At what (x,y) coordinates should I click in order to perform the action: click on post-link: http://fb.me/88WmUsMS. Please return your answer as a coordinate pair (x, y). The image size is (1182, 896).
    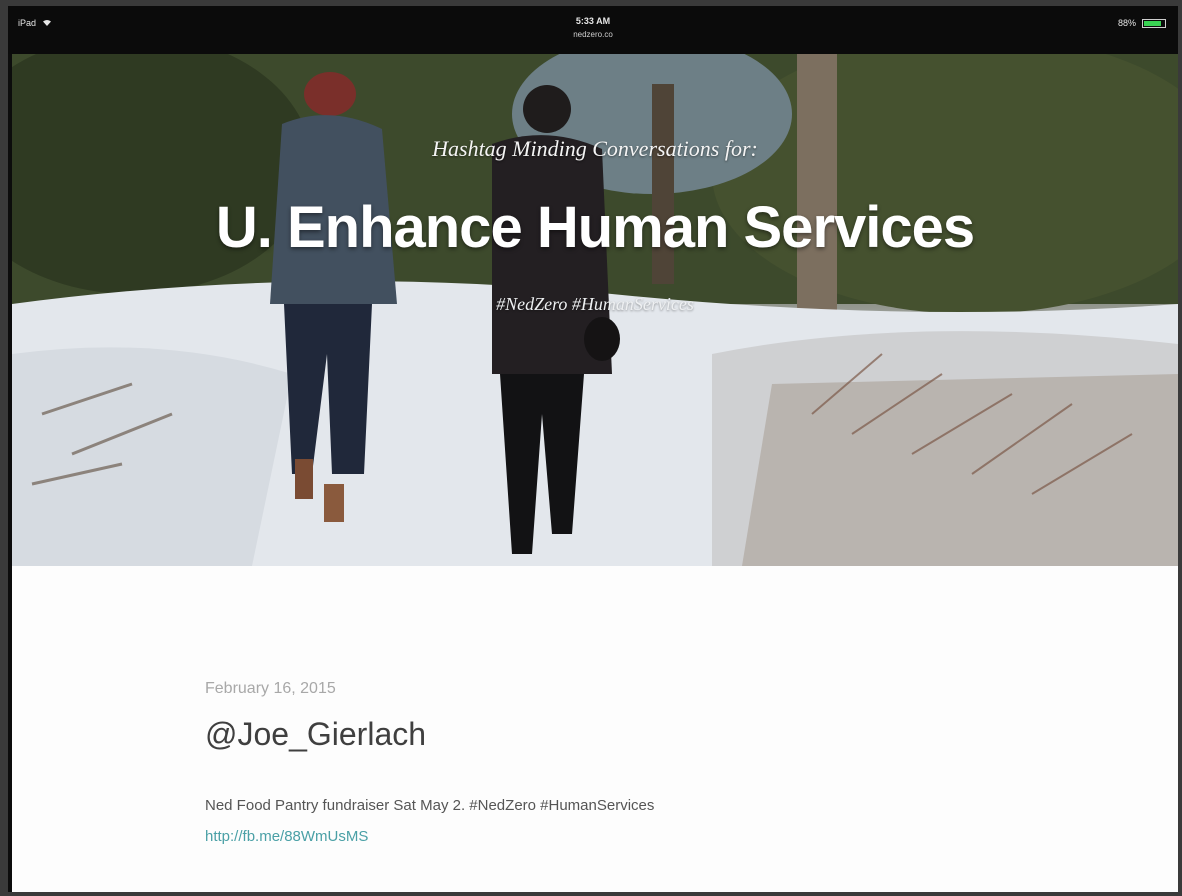
    Looking at the image, I should click on (429, 836).